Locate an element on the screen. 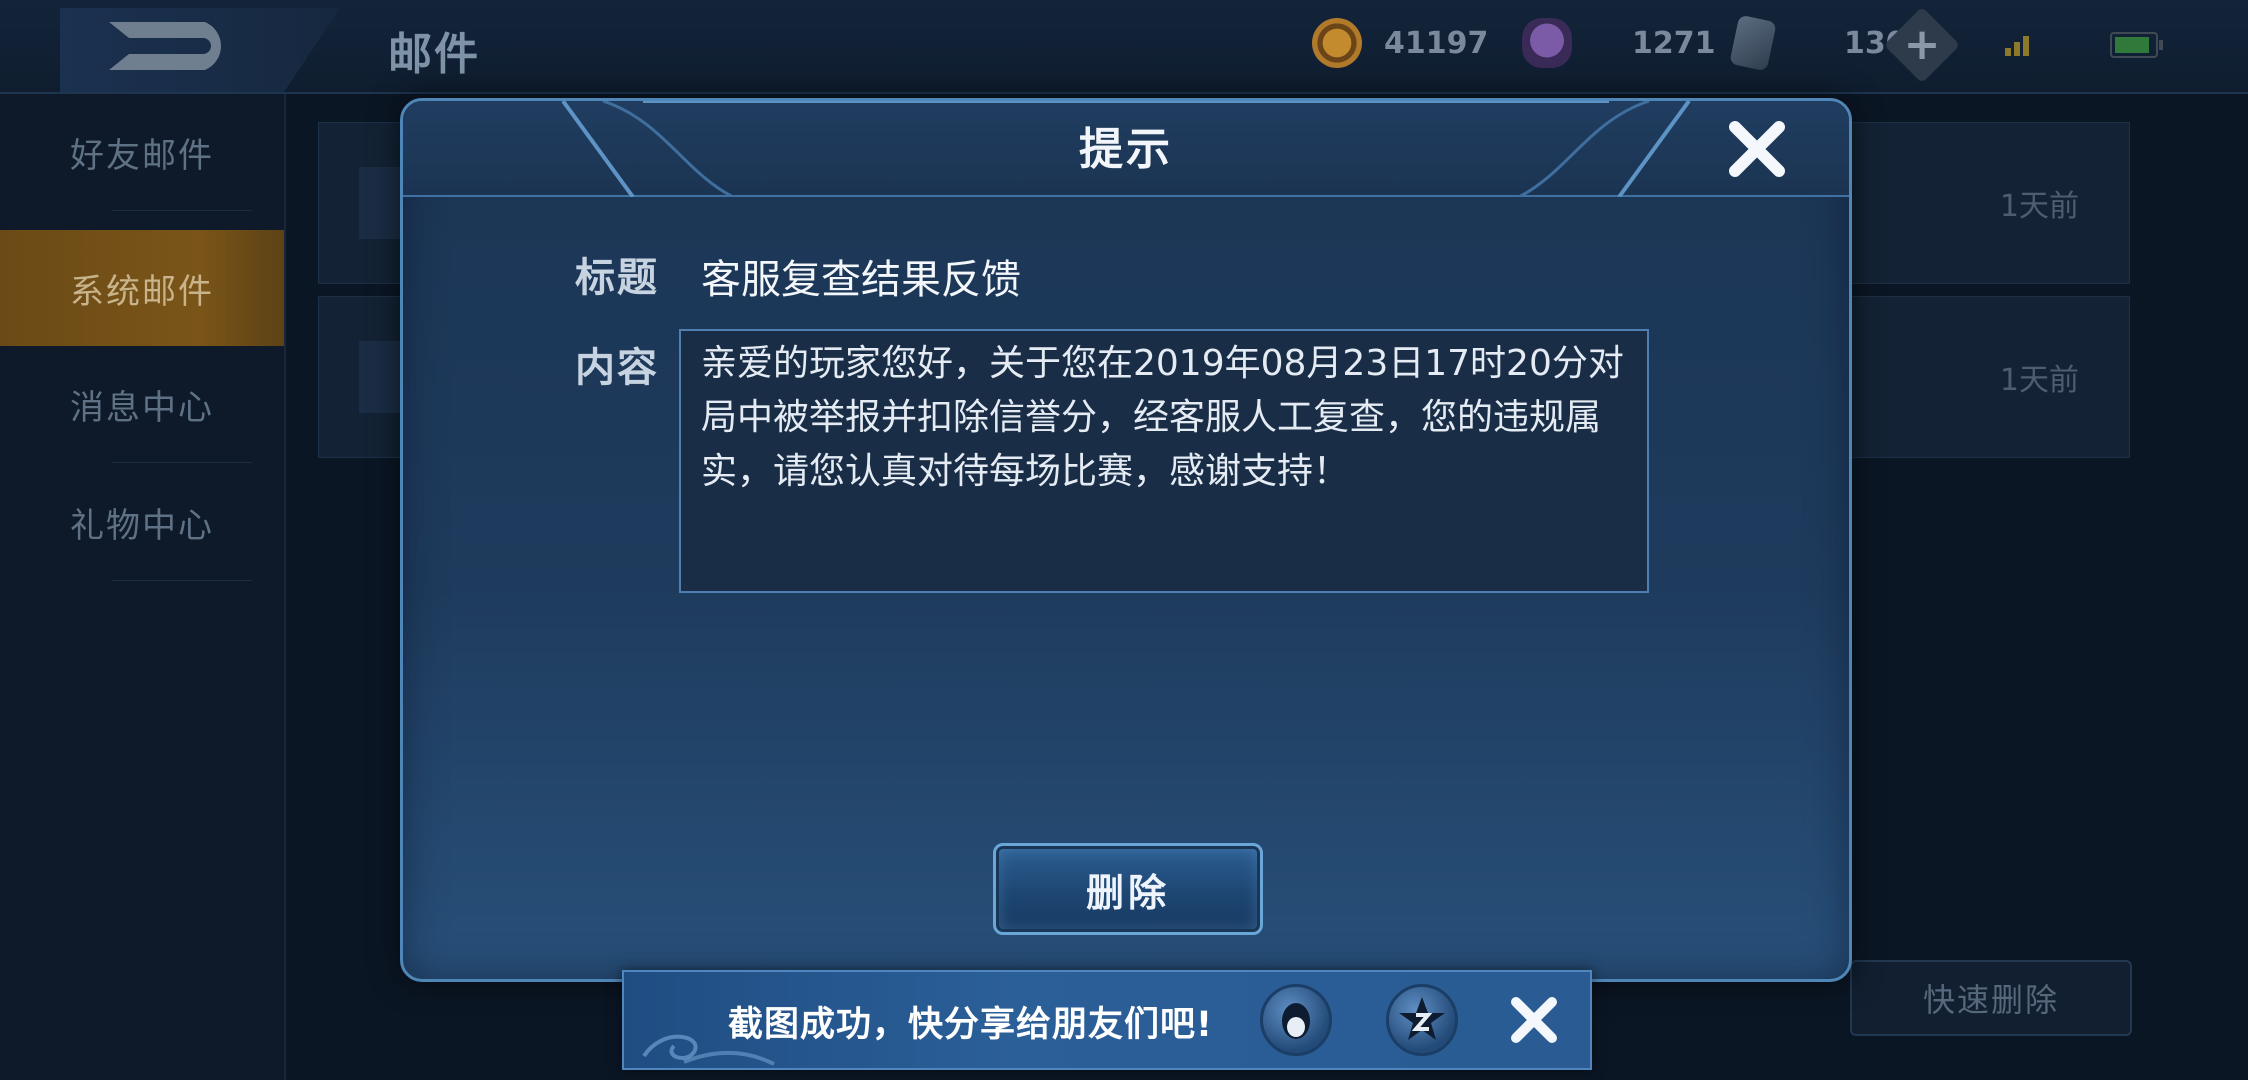 The height and width of the screenshot is (1080, 2248). delete-button: 删除 is located at coordinates (1128, 889).